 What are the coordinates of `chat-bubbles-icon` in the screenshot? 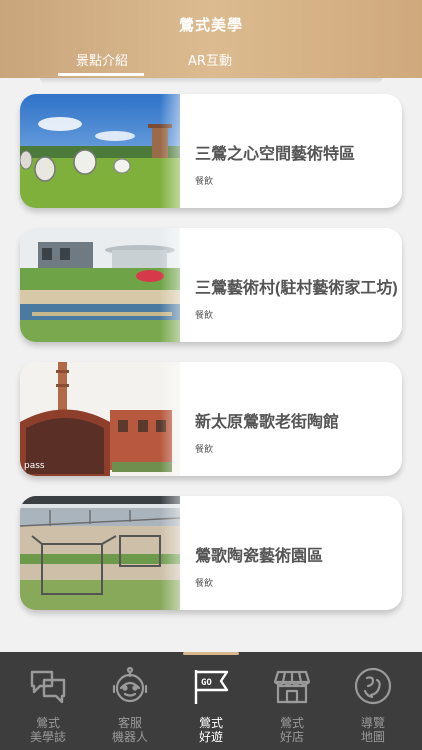 It's located at (48, 686).